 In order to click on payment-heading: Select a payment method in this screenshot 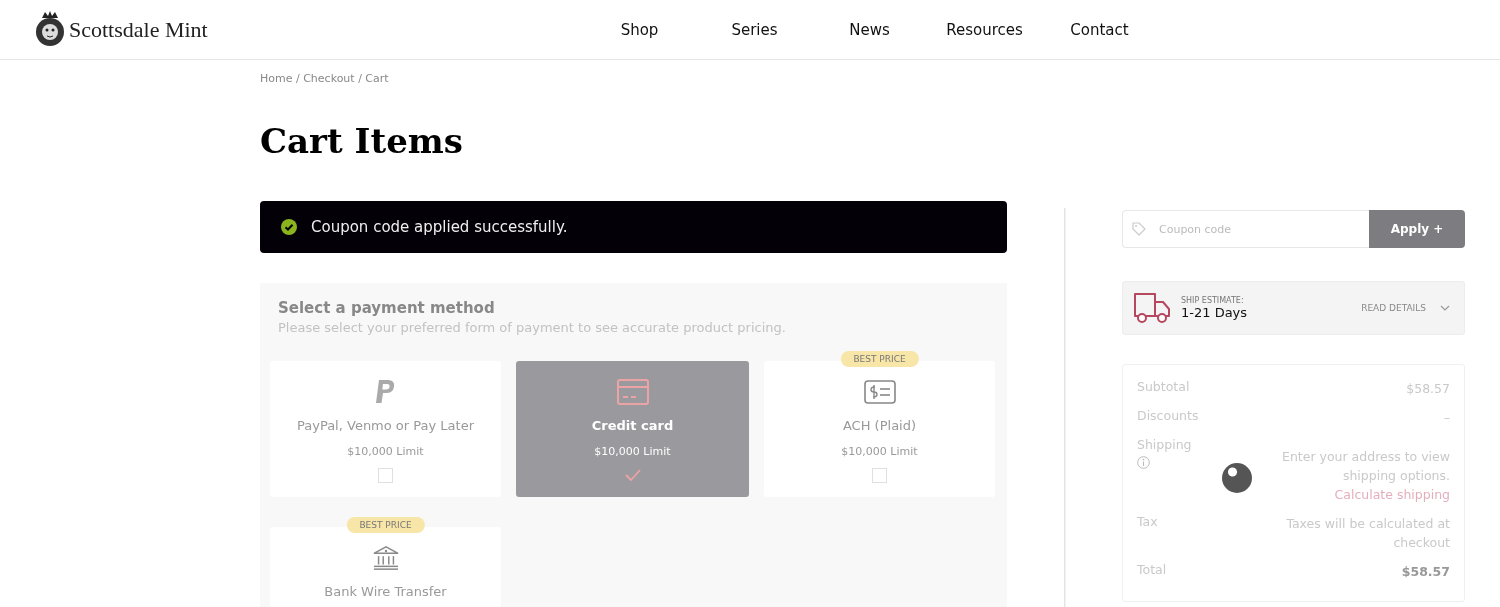, I will do `click(386, 308)`.